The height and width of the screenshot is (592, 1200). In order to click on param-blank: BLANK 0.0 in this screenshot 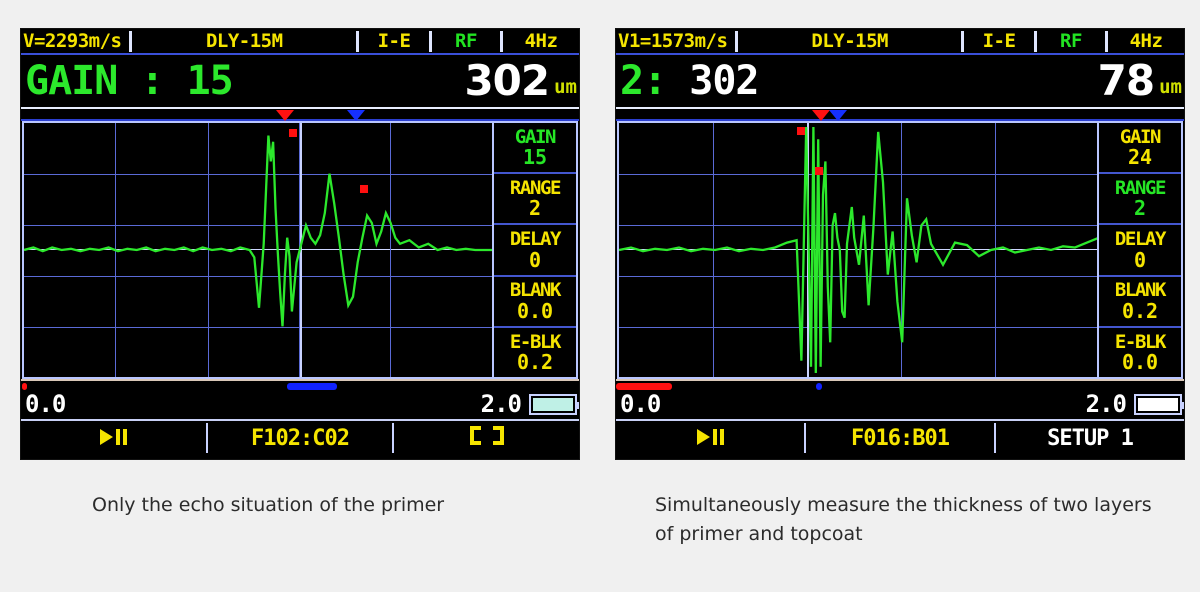, I will do `click(535, 302)`.